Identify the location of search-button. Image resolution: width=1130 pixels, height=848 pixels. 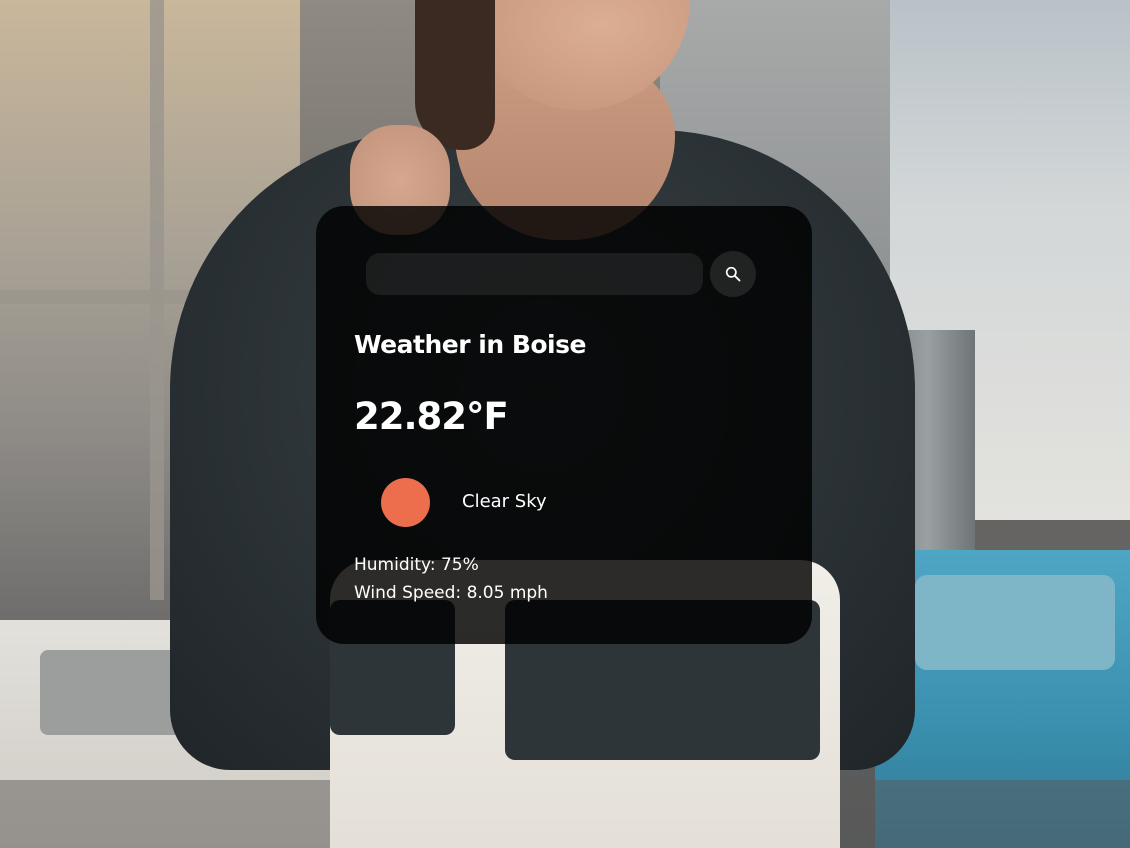
(733, 274).